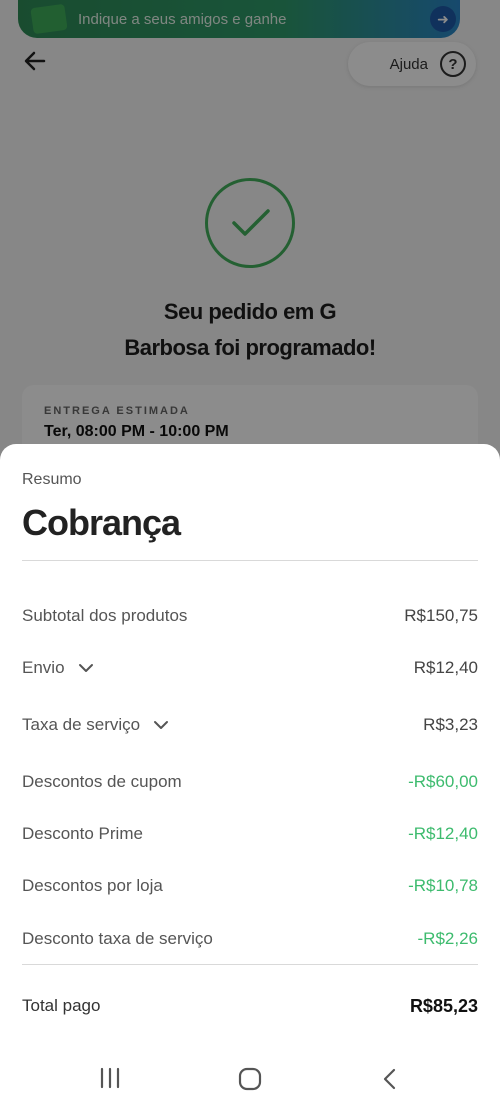 The height and width of the screenshot is (1110, 500). Describe the element at coordinates (112, 1079) in the screenshot. I see `recent-apps-icon` at that location.